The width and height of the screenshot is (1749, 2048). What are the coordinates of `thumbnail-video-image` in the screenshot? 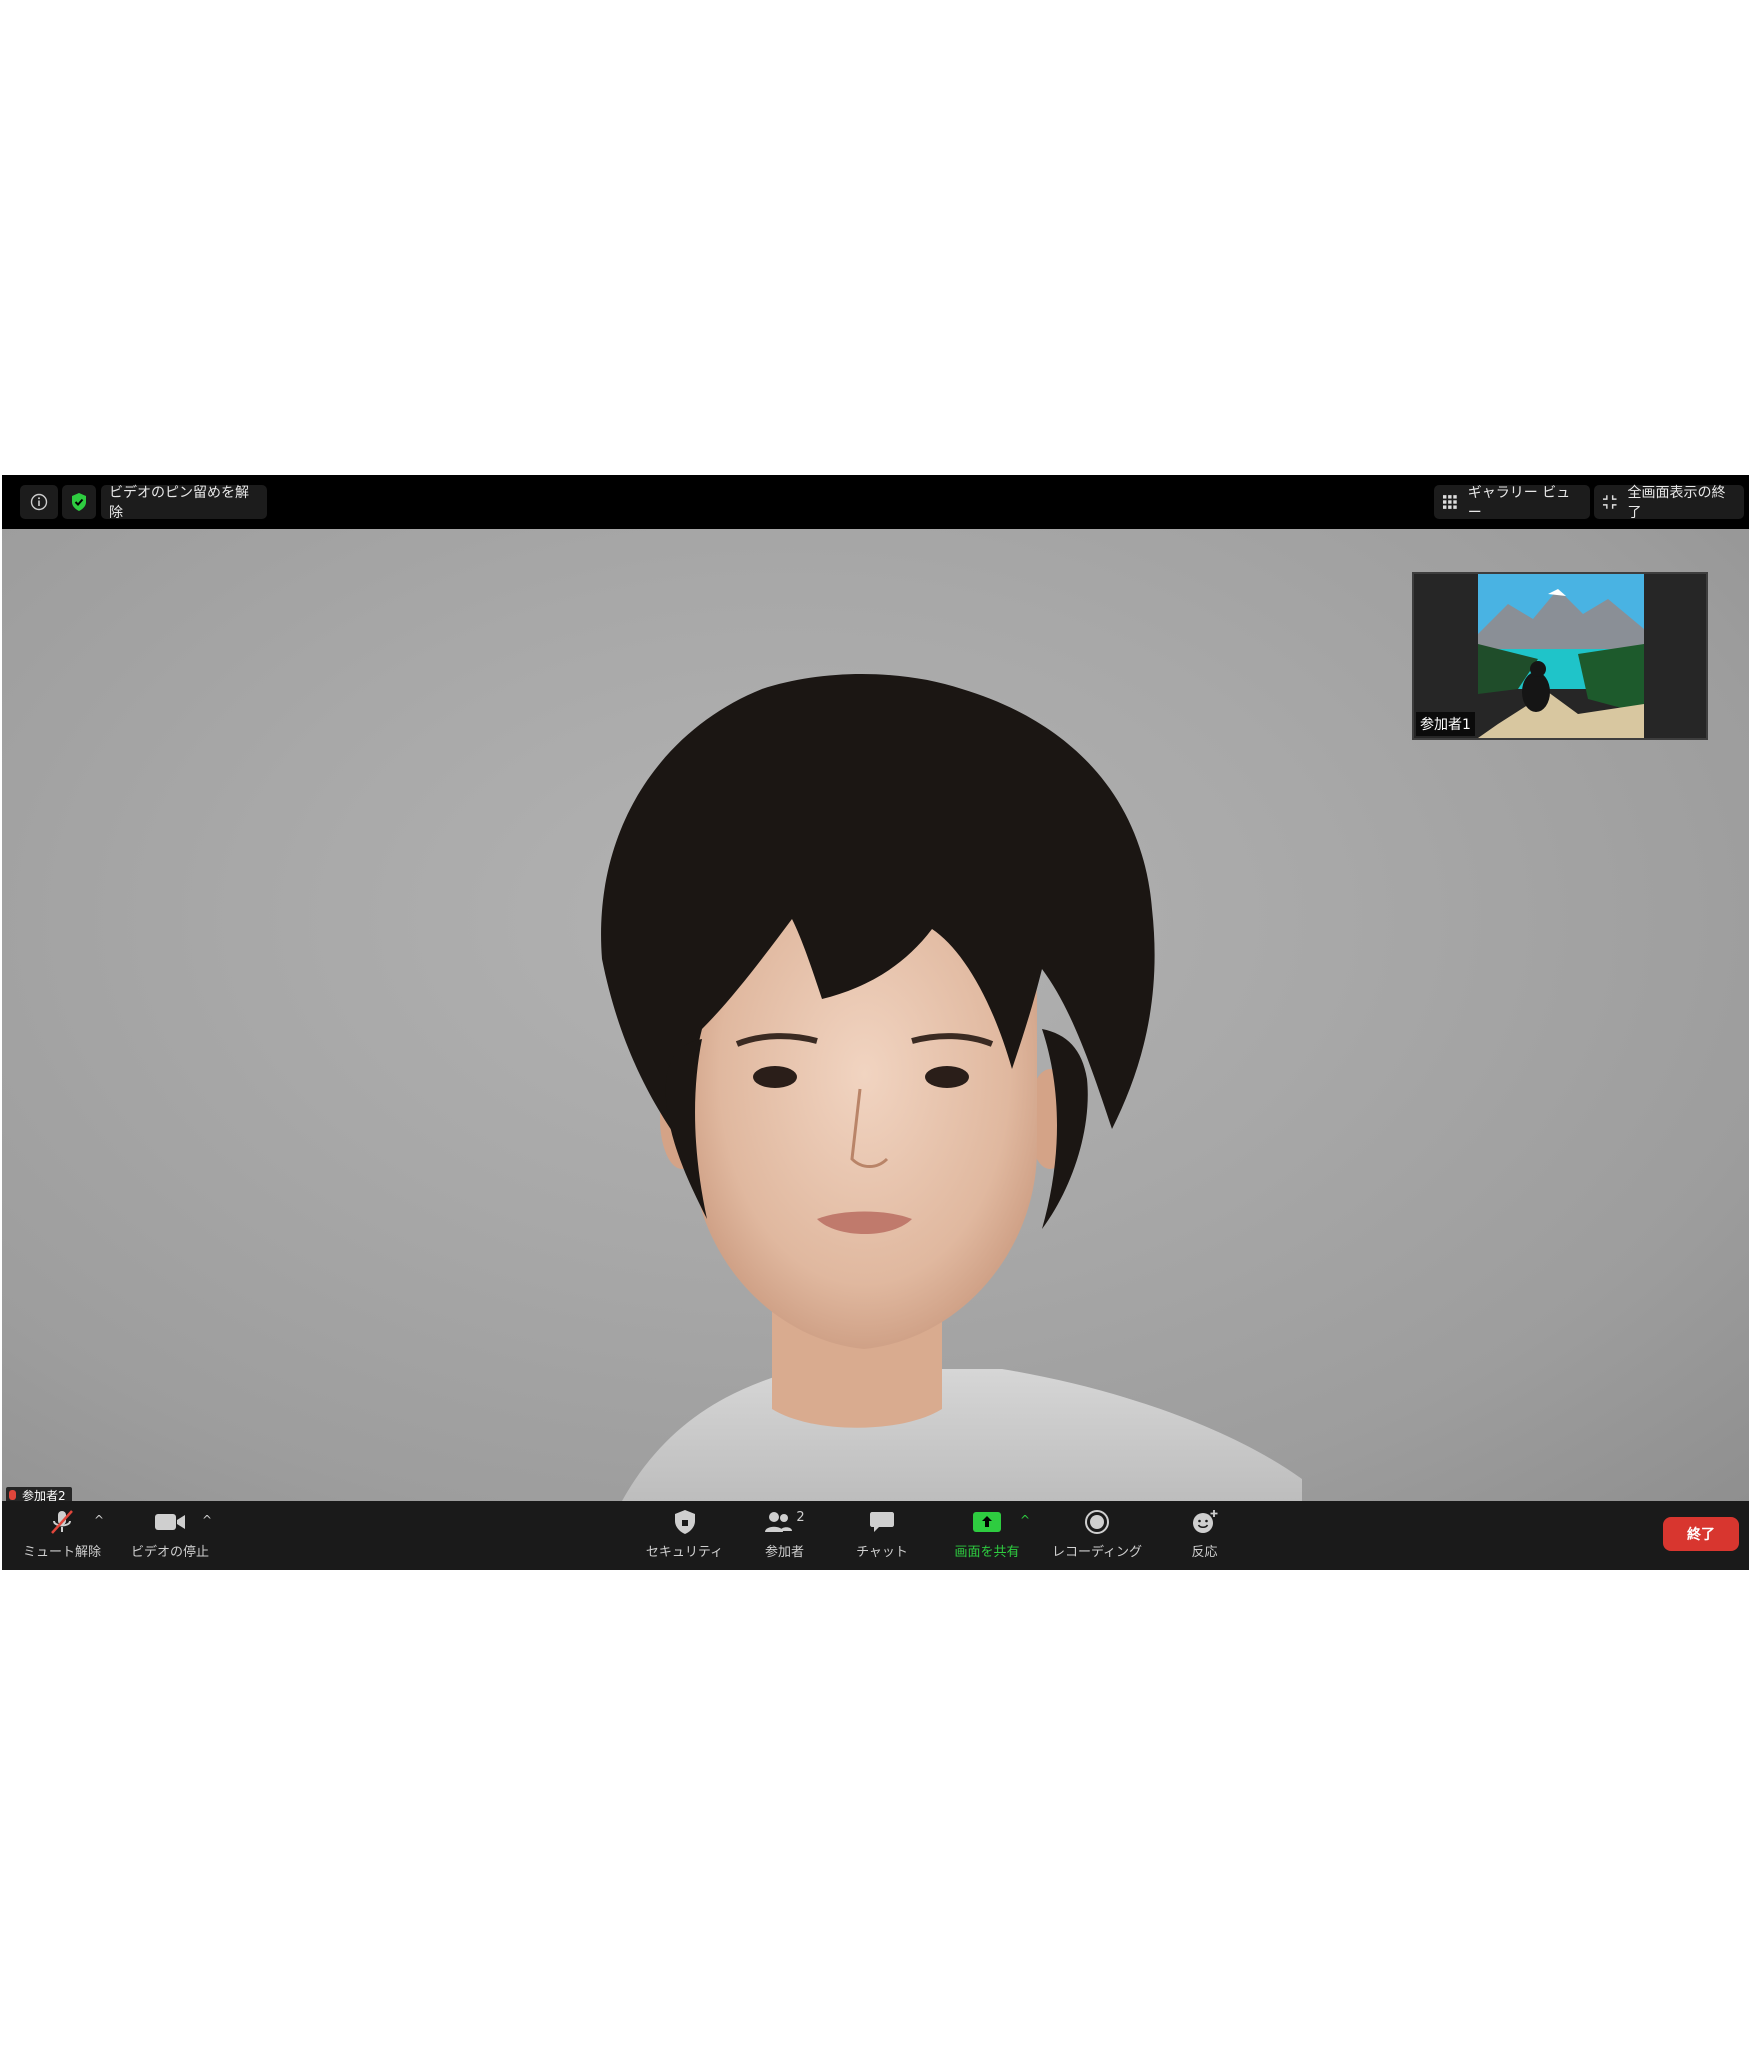 It's located at (1561, 656).